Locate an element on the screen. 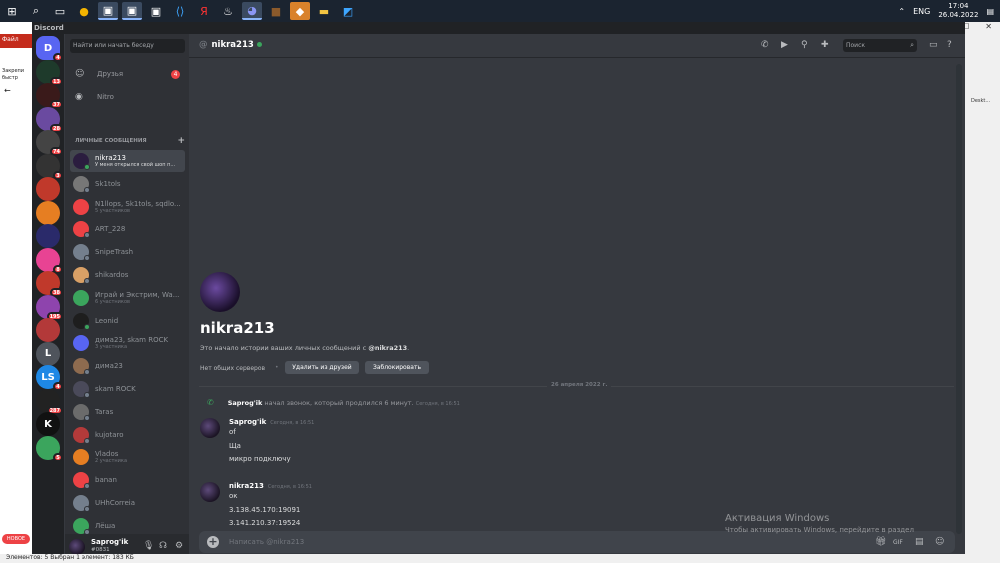  dm-item: Leonid is located at coordinates (127, 321).